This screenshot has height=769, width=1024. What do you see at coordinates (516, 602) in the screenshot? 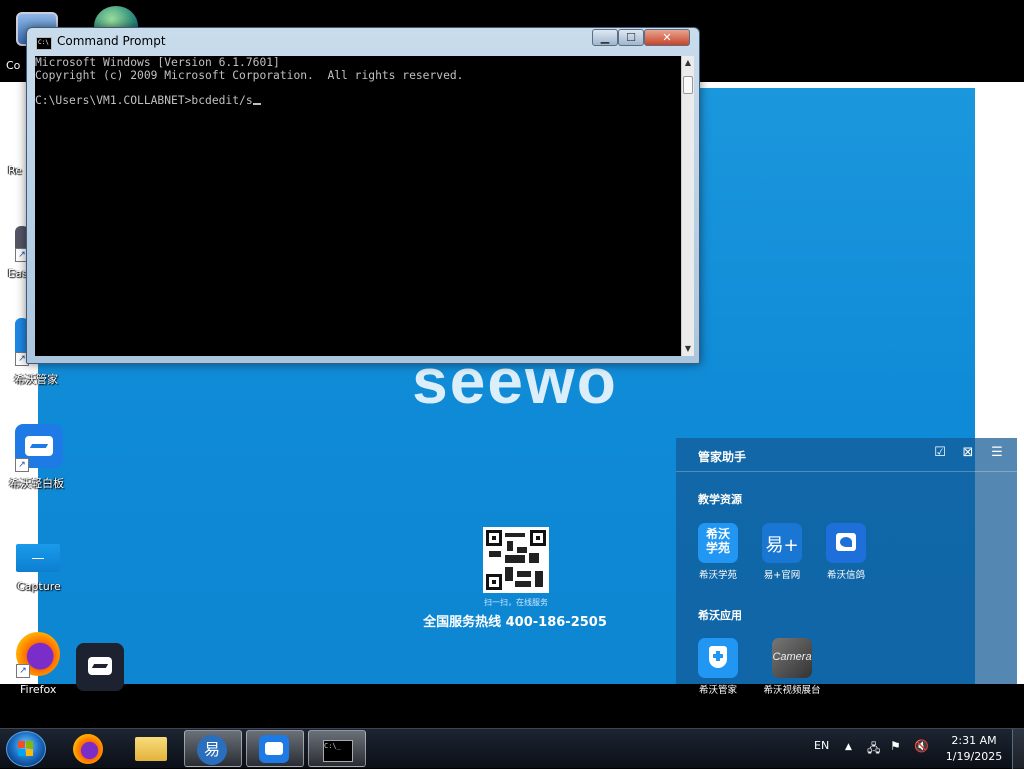
I see `qr-caption: 扫一扫，在线服务` at bounding box center [516, 602].